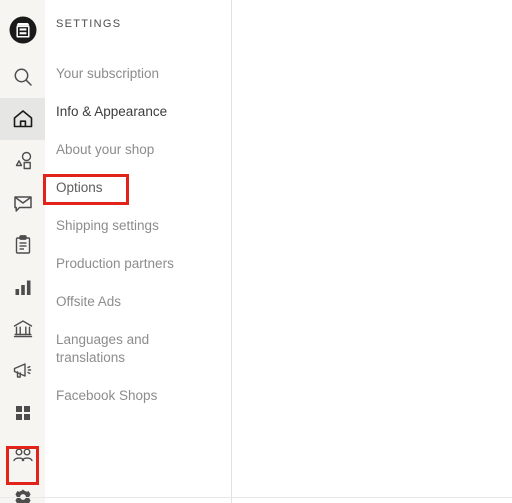  I want to click on search-button, so click(22, 77).